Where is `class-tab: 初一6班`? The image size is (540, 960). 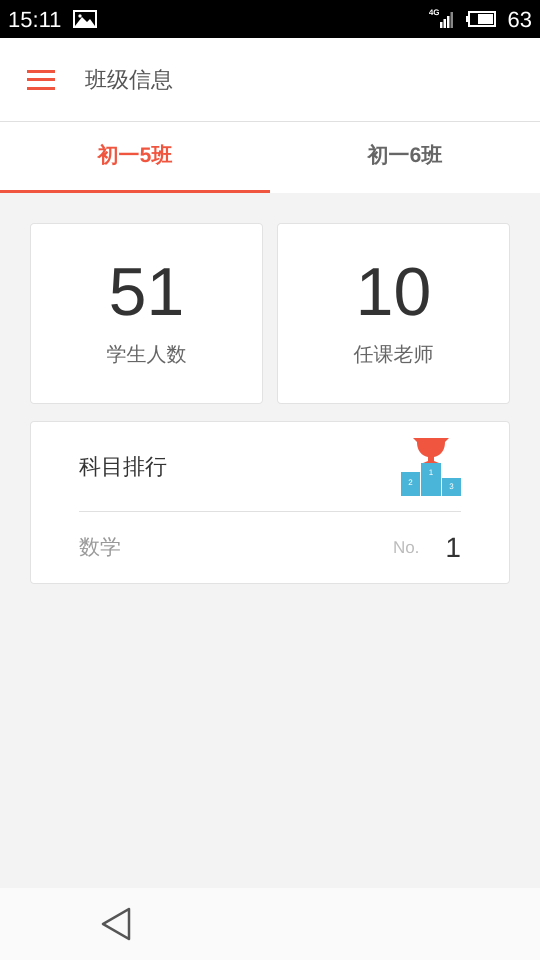 class-tab: 初一6班 is located at coordinates (405, 157).